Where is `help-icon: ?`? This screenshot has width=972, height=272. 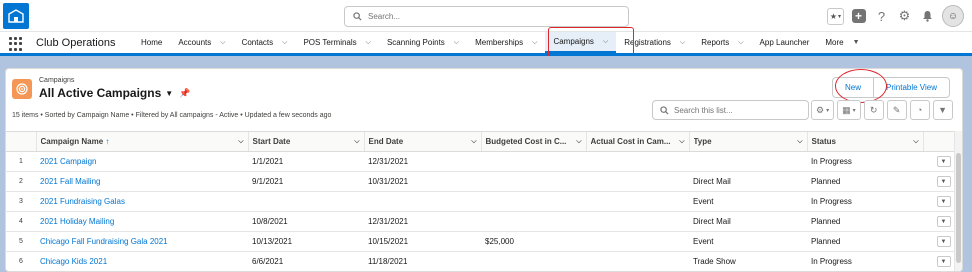 help-icon: ? is located at coordinates (881, 16).